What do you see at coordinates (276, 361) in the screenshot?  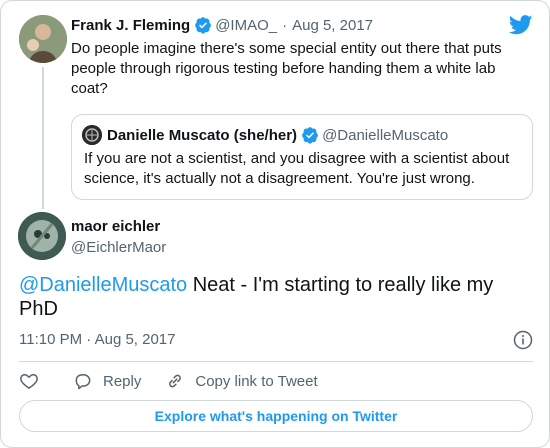 I see `divider` at bounding box center [276, 361].